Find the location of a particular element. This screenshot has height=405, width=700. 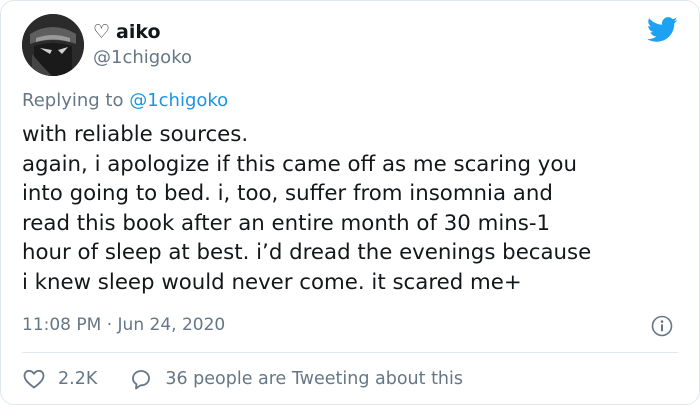

tweet-timestamp: 11:08 PM · Jun 24, 2020 is located at coordinates (123, 325).